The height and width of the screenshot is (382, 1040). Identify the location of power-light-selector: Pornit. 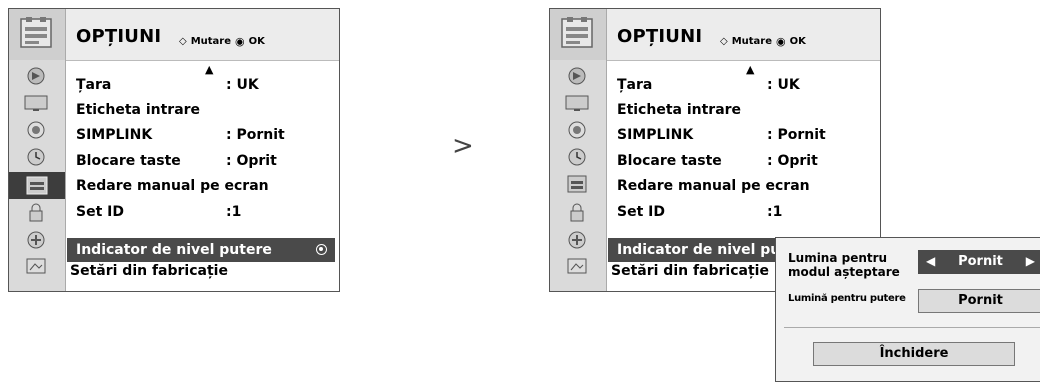
(979, 301).